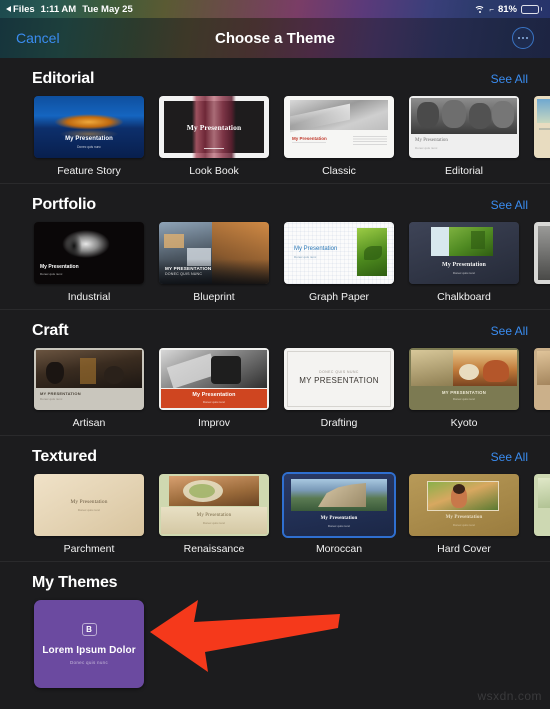 This screenshot has height=709, width=550. I want to click on section-title: My Themes, so click(75, 582).